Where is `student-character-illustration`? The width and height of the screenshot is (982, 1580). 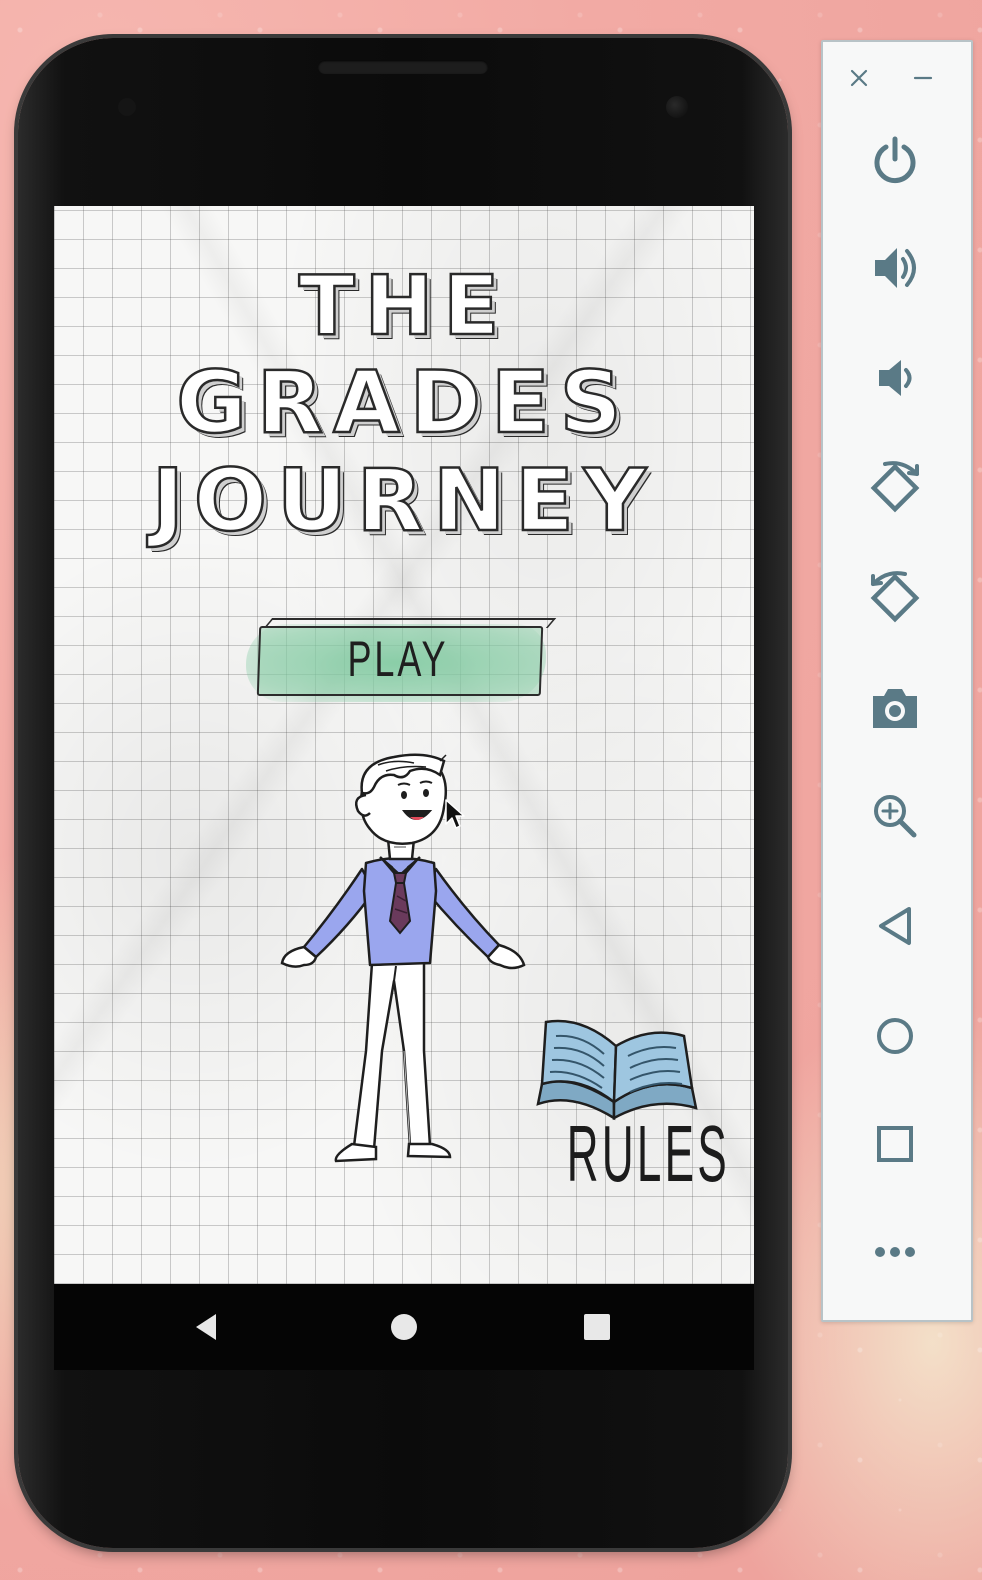
student-character-illustration is located at coordinates (403, 958).